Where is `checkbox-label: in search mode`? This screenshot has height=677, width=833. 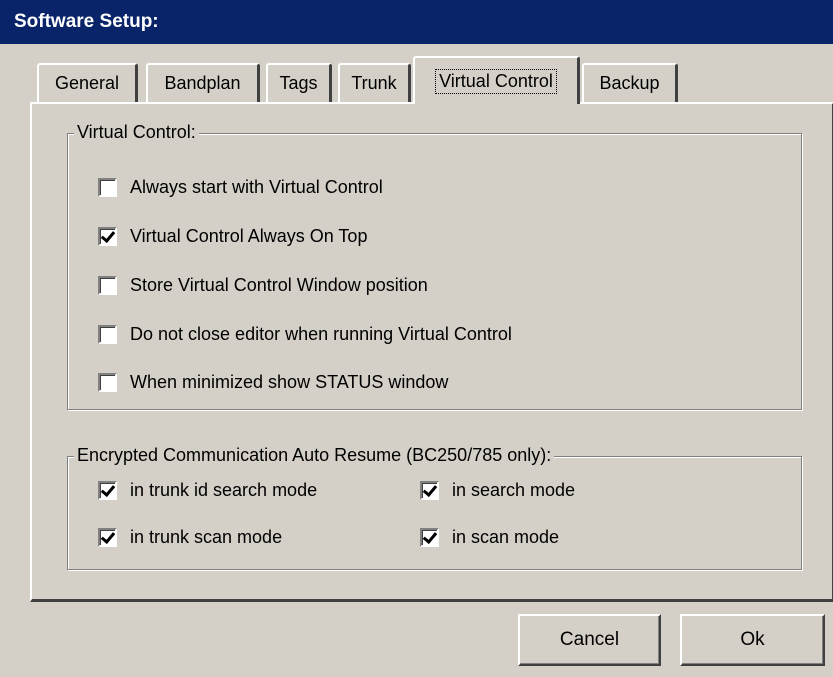
checkbox-label: in search mode is located at coordinates (514, 490).